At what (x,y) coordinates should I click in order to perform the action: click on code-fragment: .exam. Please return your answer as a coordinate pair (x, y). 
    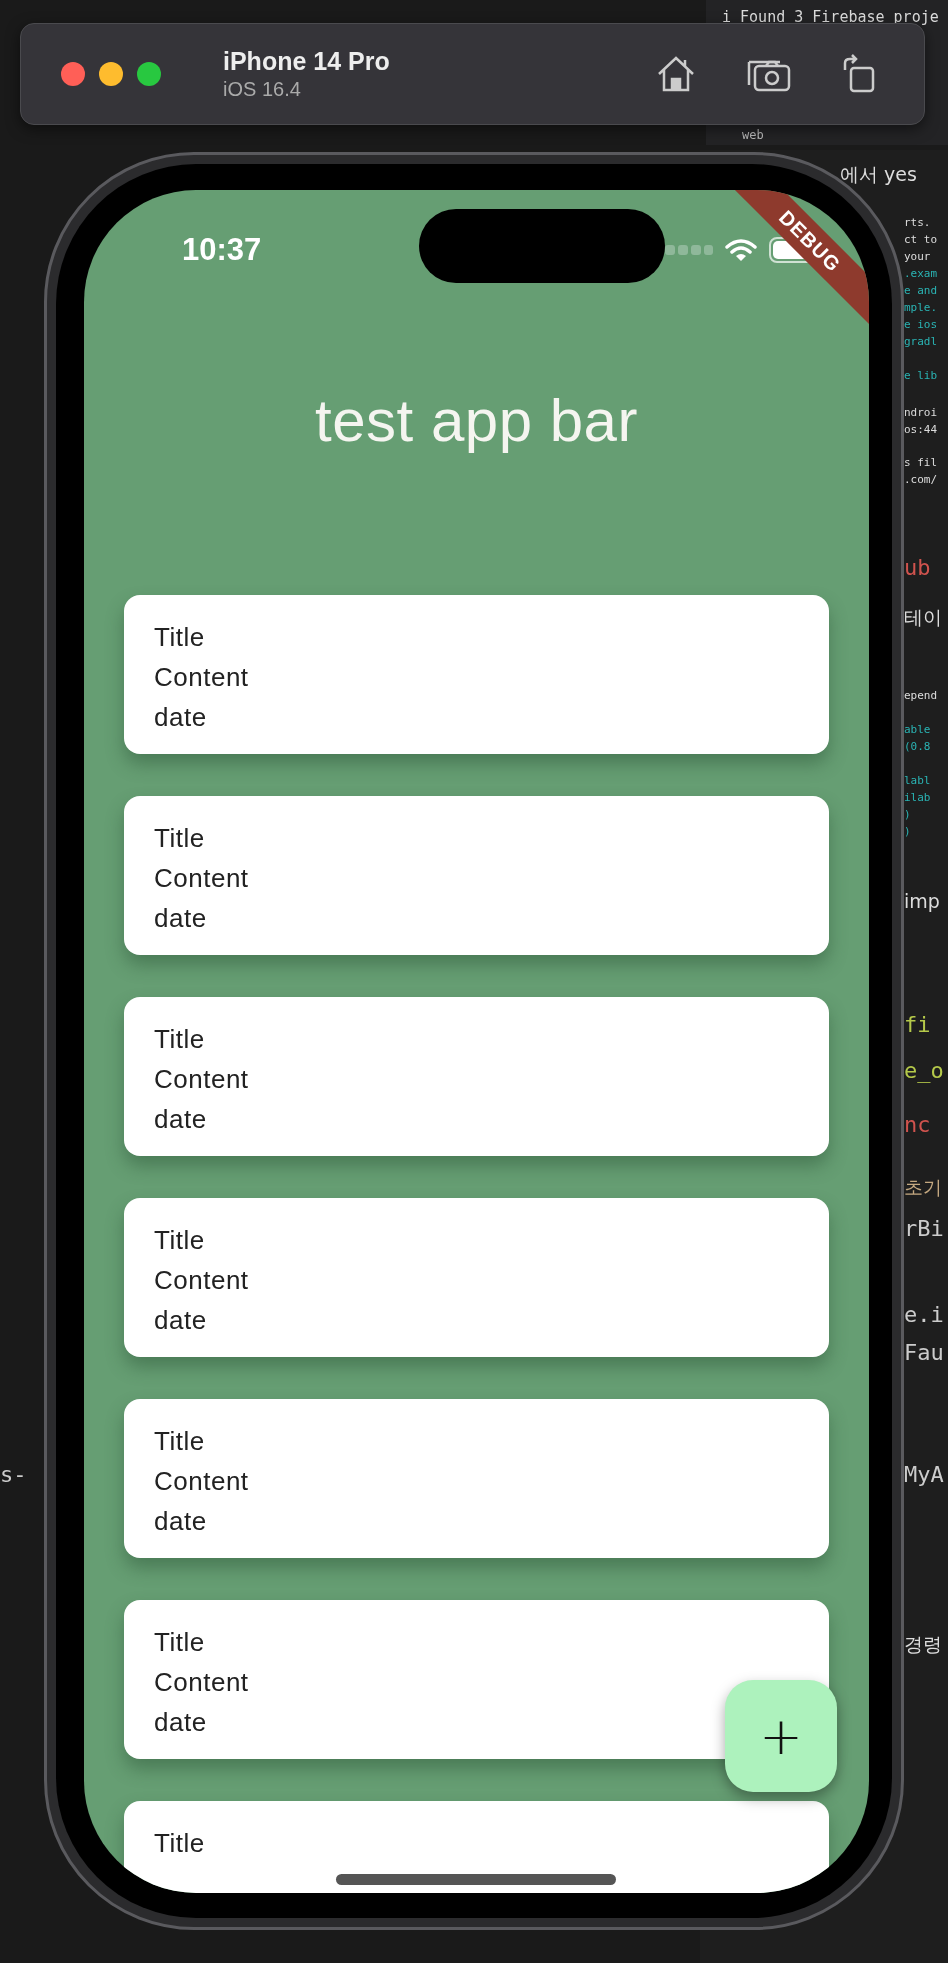
    Looking at the image, I should click on (921, 274).